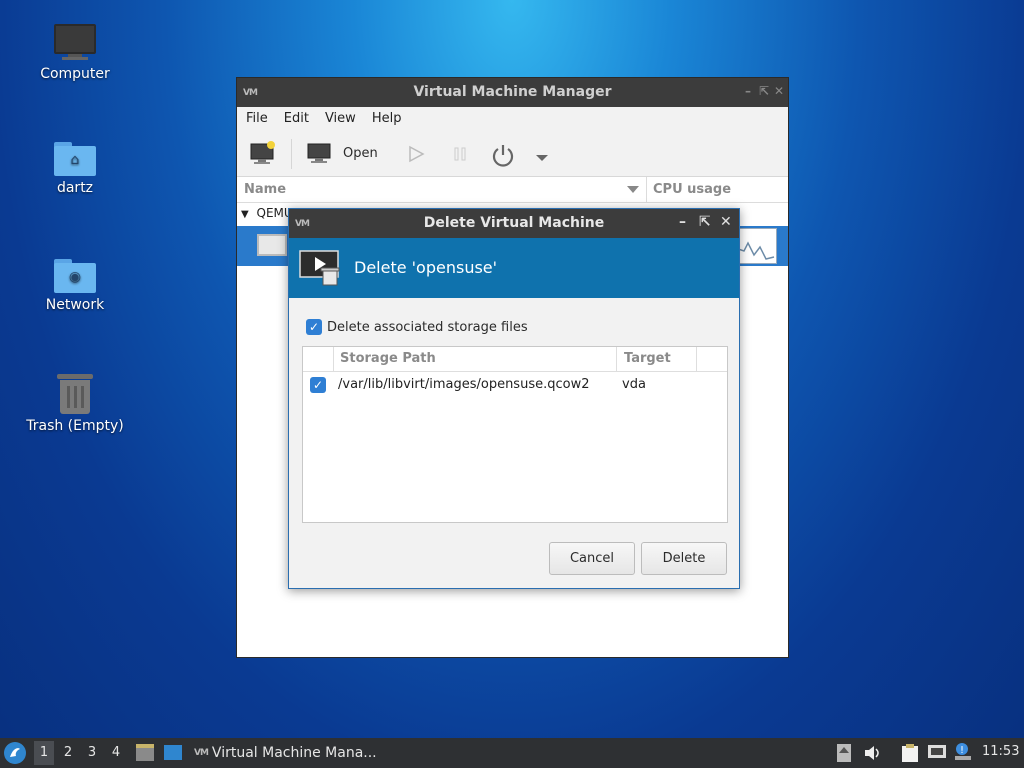 The height and width of the screenshot is (768, 1024). I want to click on trash-icon, so click(75, 393).